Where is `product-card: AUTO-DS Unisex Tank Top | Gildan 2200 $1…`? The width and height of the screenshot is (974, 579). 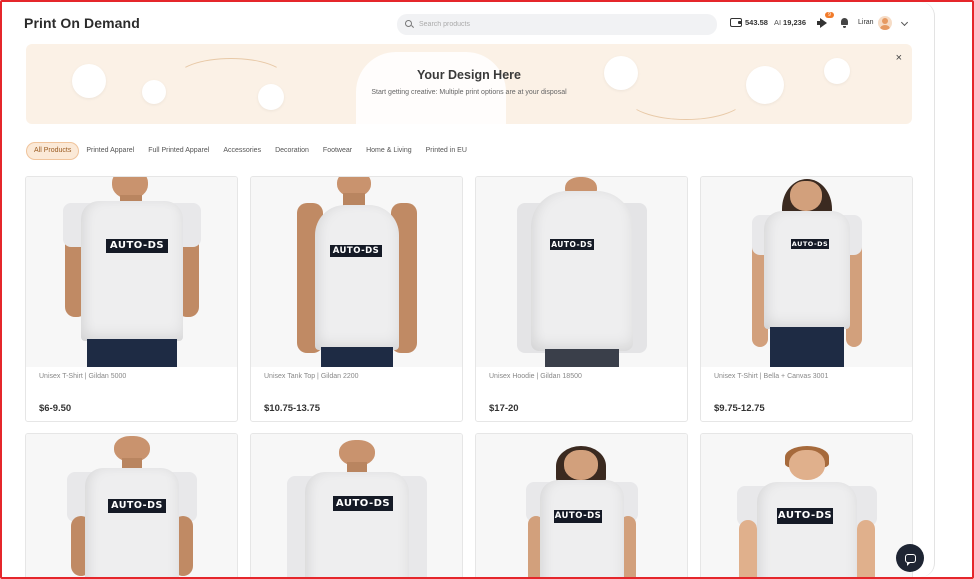 product-card: AUTO-DS Unisex Tank Top | Gildan 2200 $1… is located at coordinates (356, 299).